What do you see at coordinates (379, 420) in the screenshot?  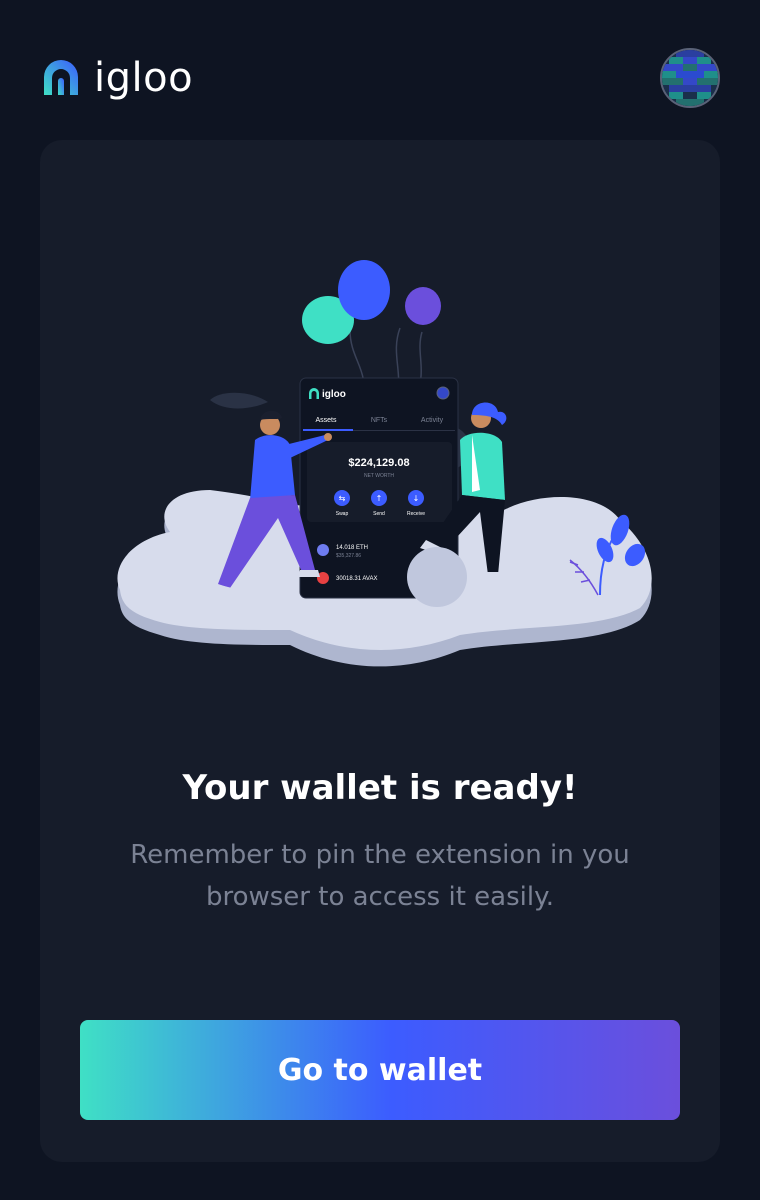 I see `phone-tab-nfts: NFTs` at bounding box center [379, 420].